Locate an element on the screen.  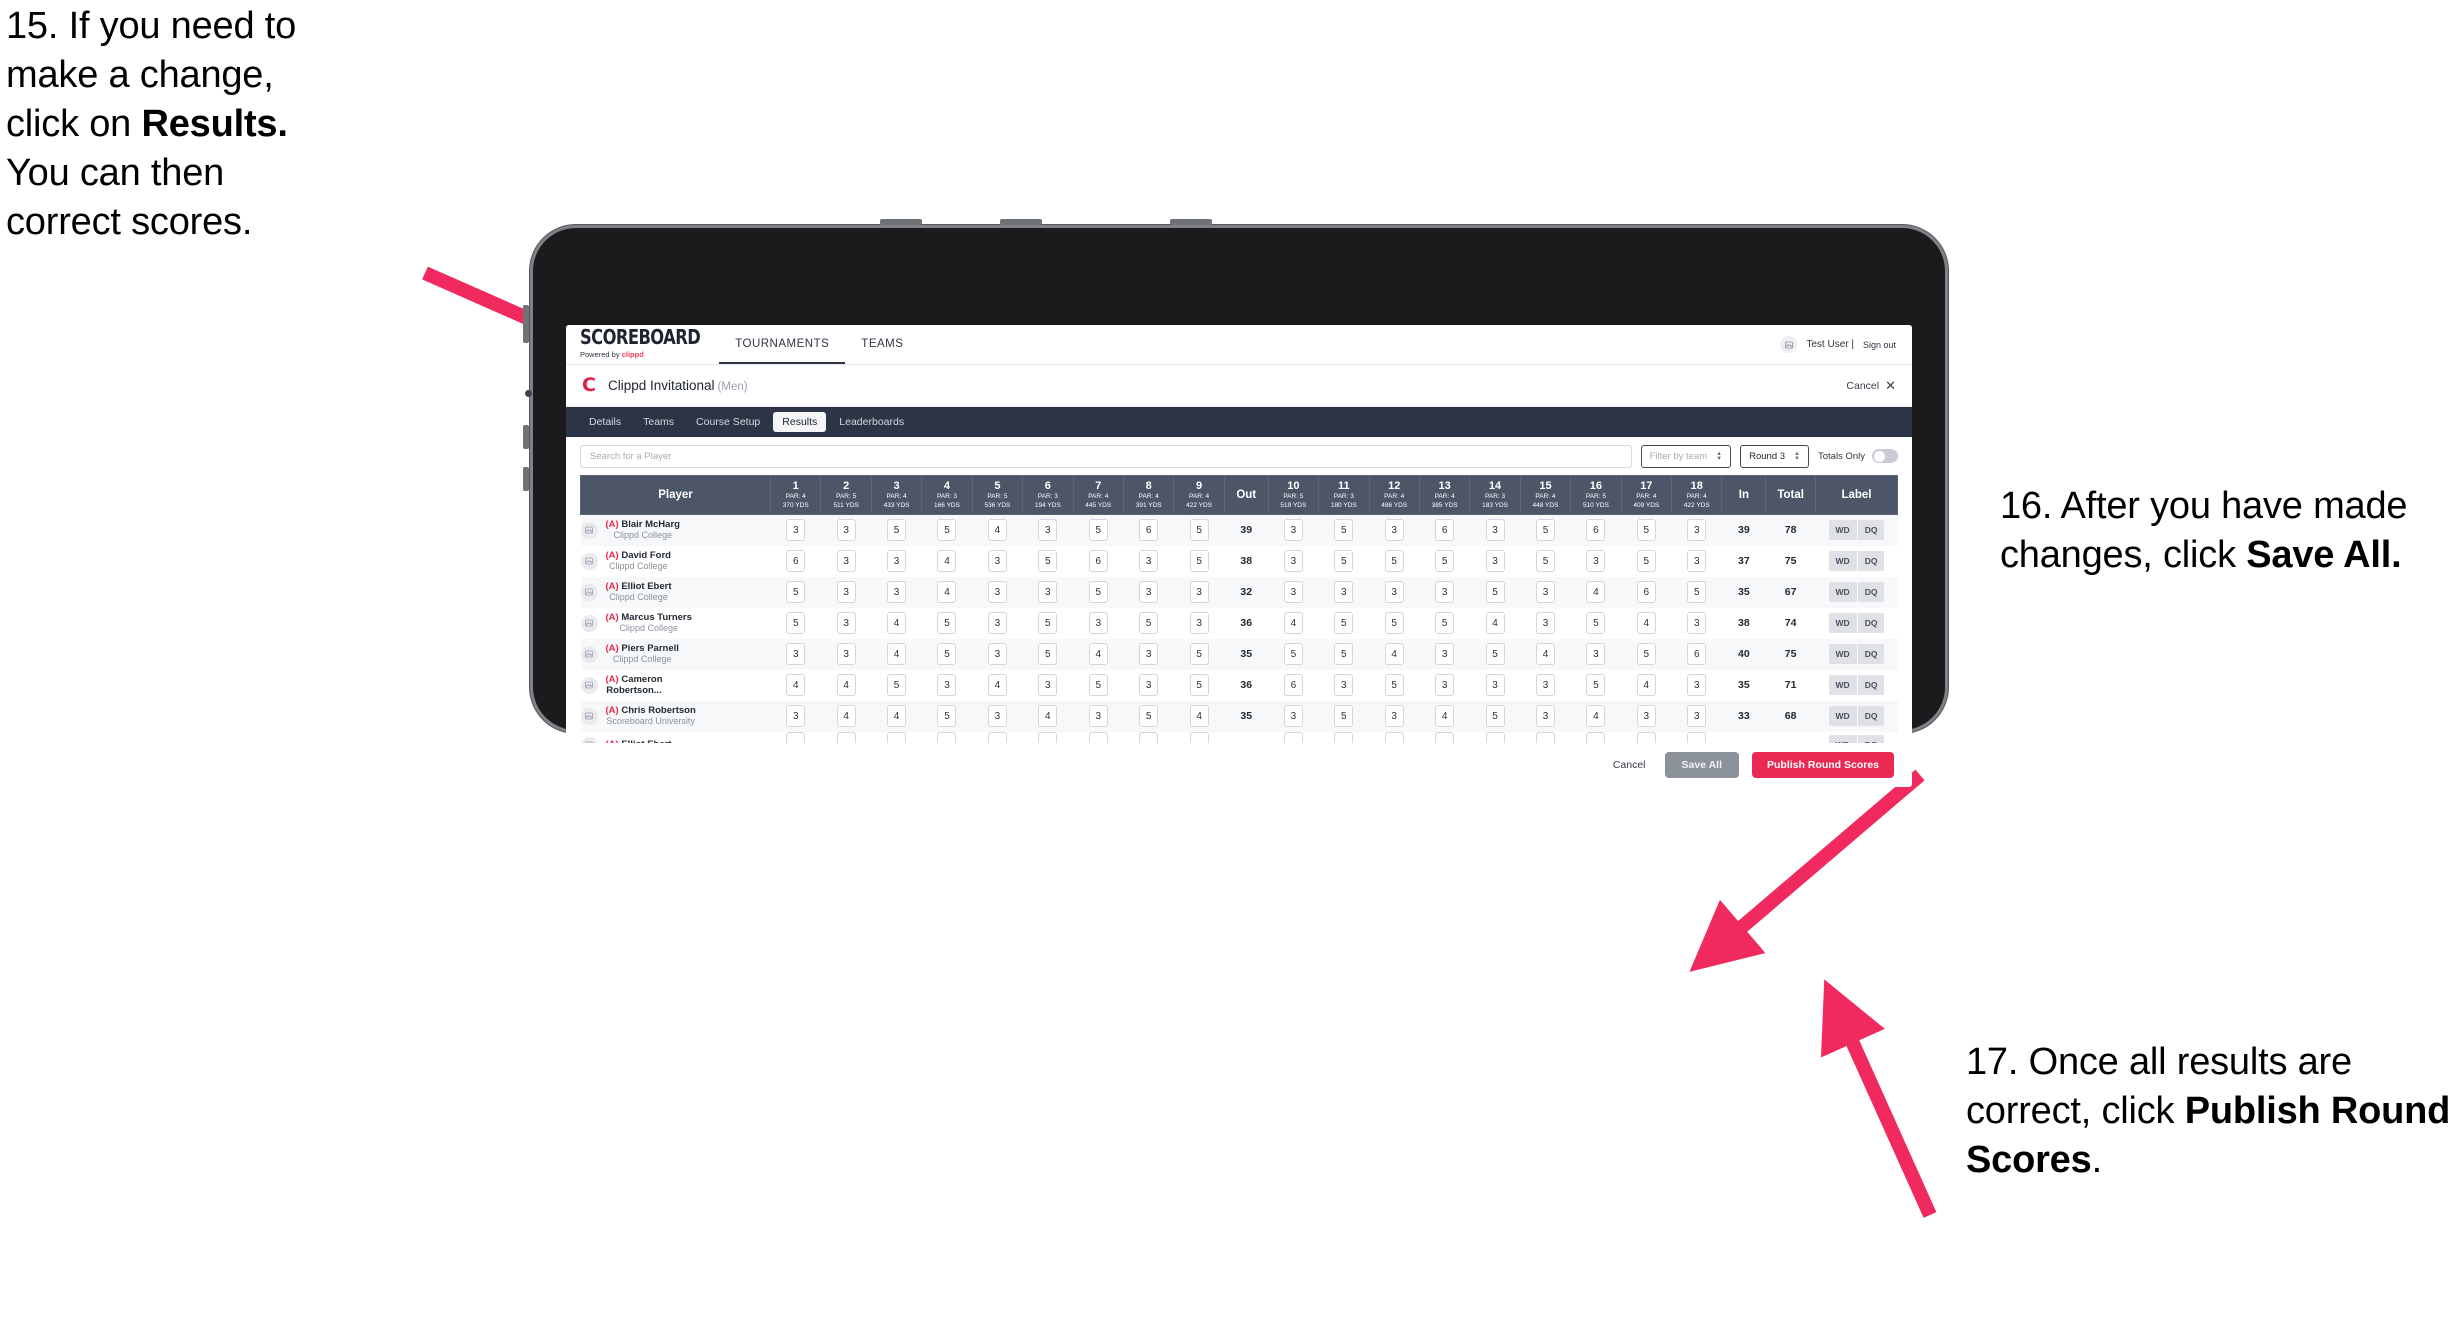
score-cell-hole-7: 3 is located at coordinates (1098, 716).